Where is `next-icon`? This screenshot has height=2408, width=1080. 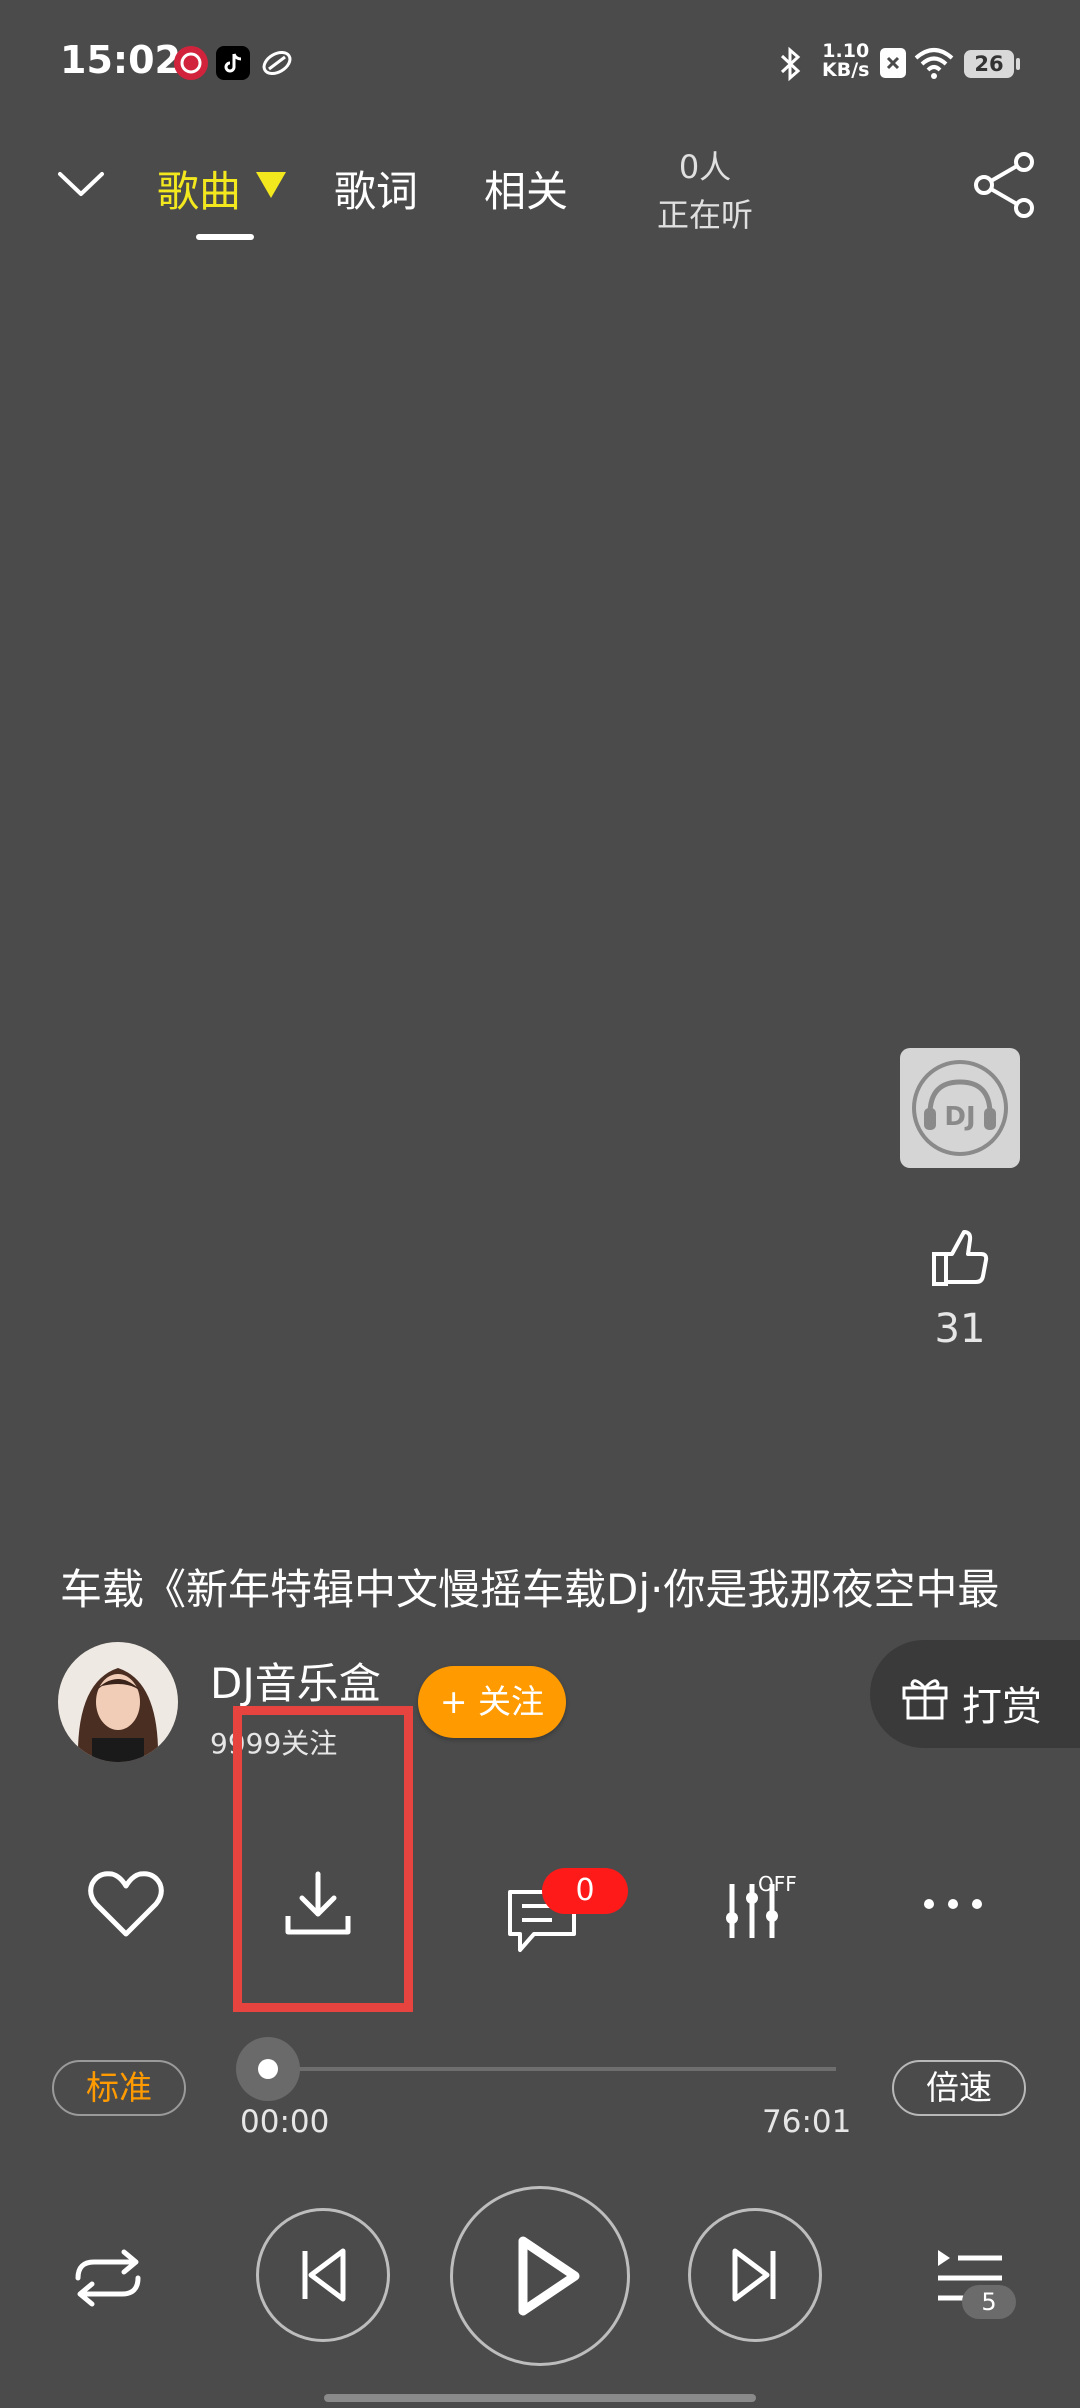
next-icon is located at coordinates (754, 2275).